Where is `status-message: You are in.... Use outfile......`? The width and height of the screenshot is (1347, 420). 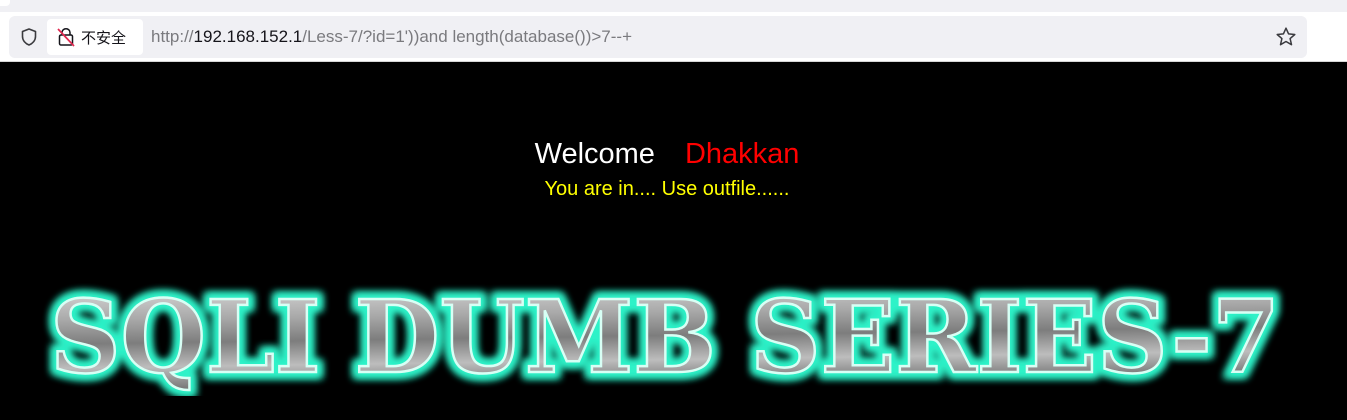 status-message: You are in.... Use outfile...... is located at coordinates (667, 189).